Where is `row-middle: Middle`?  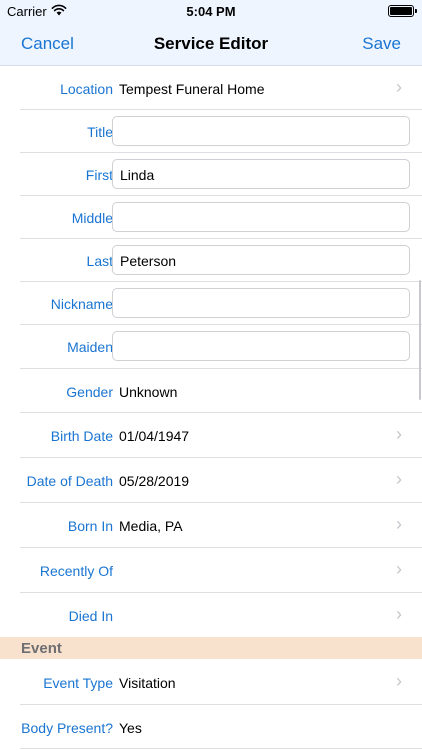 row-middle: Middle is located at coordinates (211, 217).